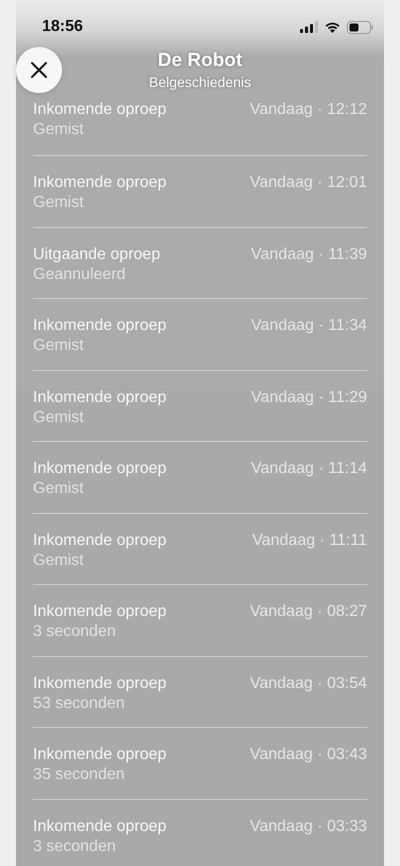 This screenshot has height=866, width=400. I want to click on call-status: Geannuleerd, so click(80, 274).